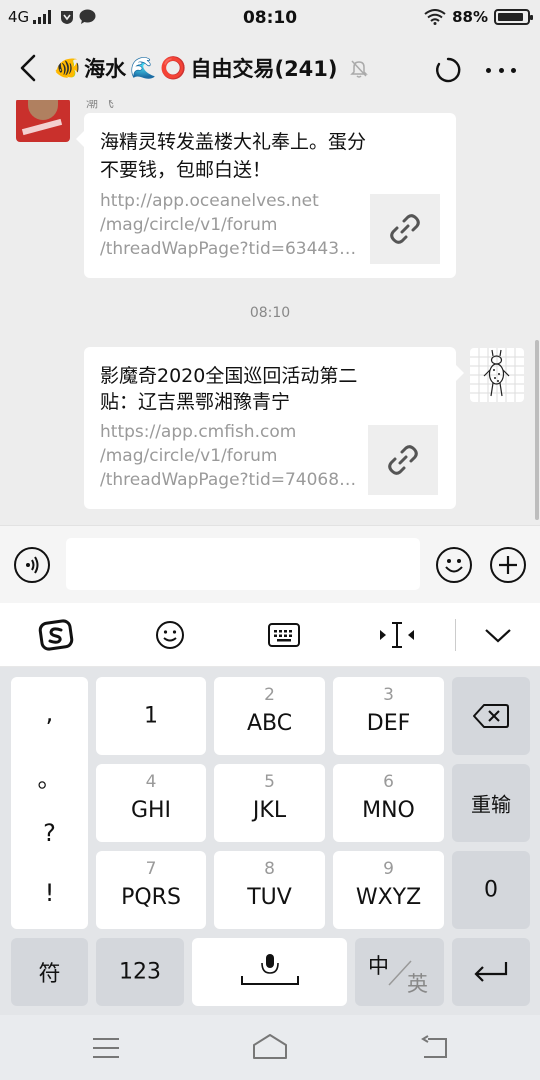 The width and height of the screenshot is (540, 1080). I want to click on punct-question: ?, so click(49, 833).